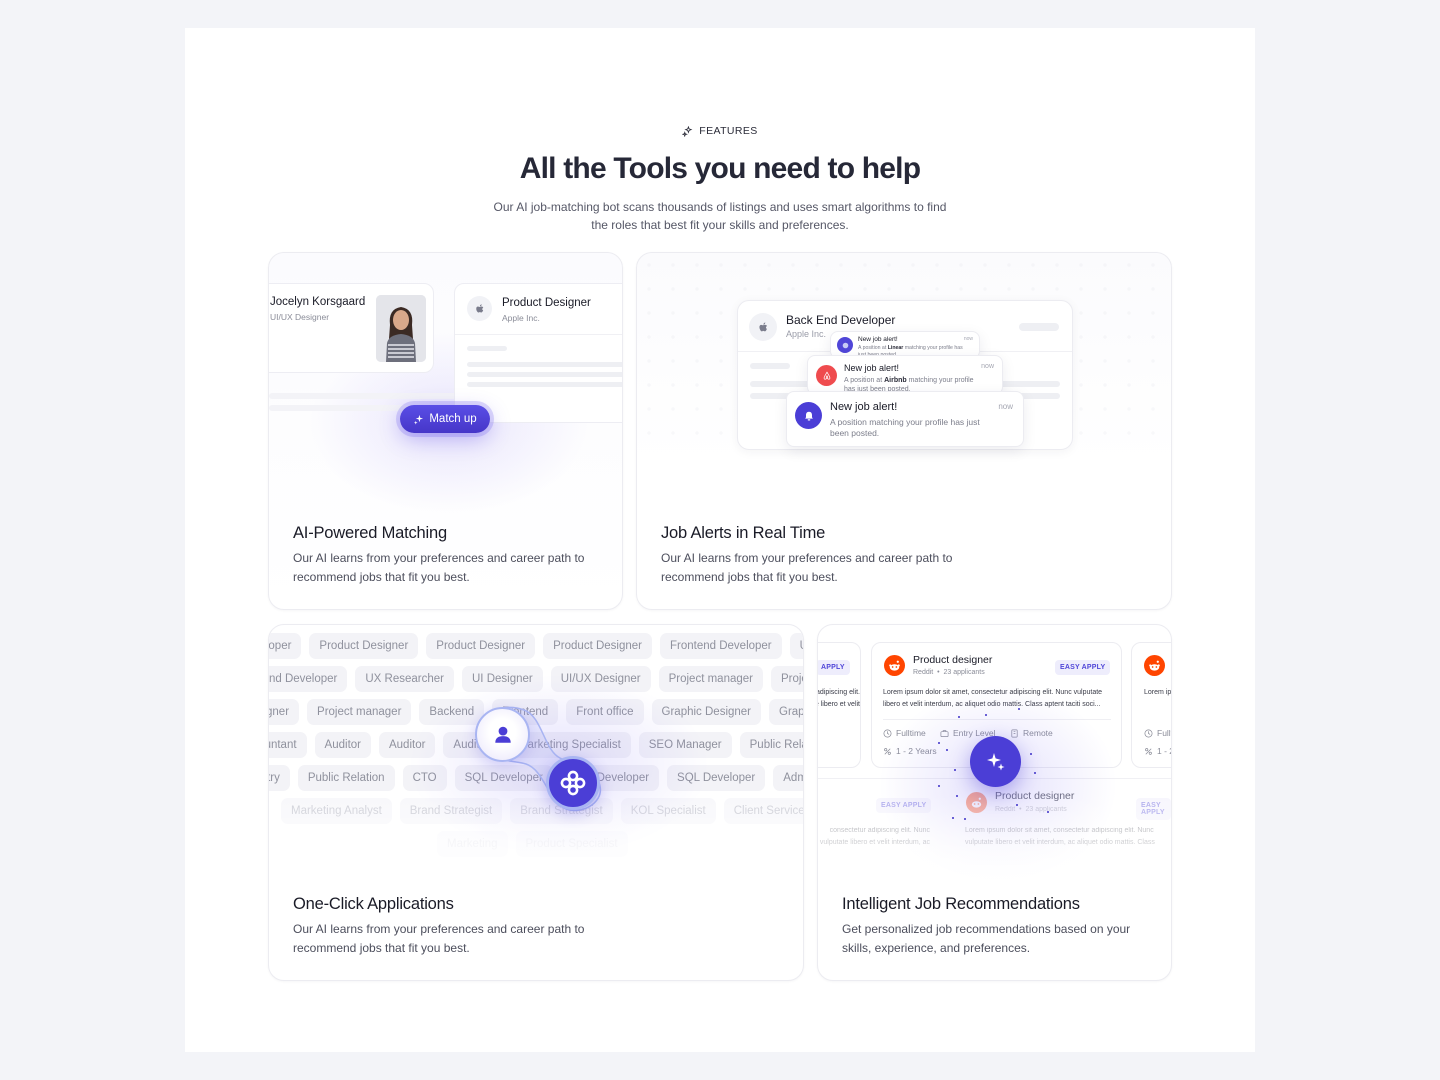 This screenshot has width=1440, height=1080. What do you see at coordinates (370, 533) in the screenshot?
I see `feature-title: AI-Powered Matching` at bounding box center [370, 533].